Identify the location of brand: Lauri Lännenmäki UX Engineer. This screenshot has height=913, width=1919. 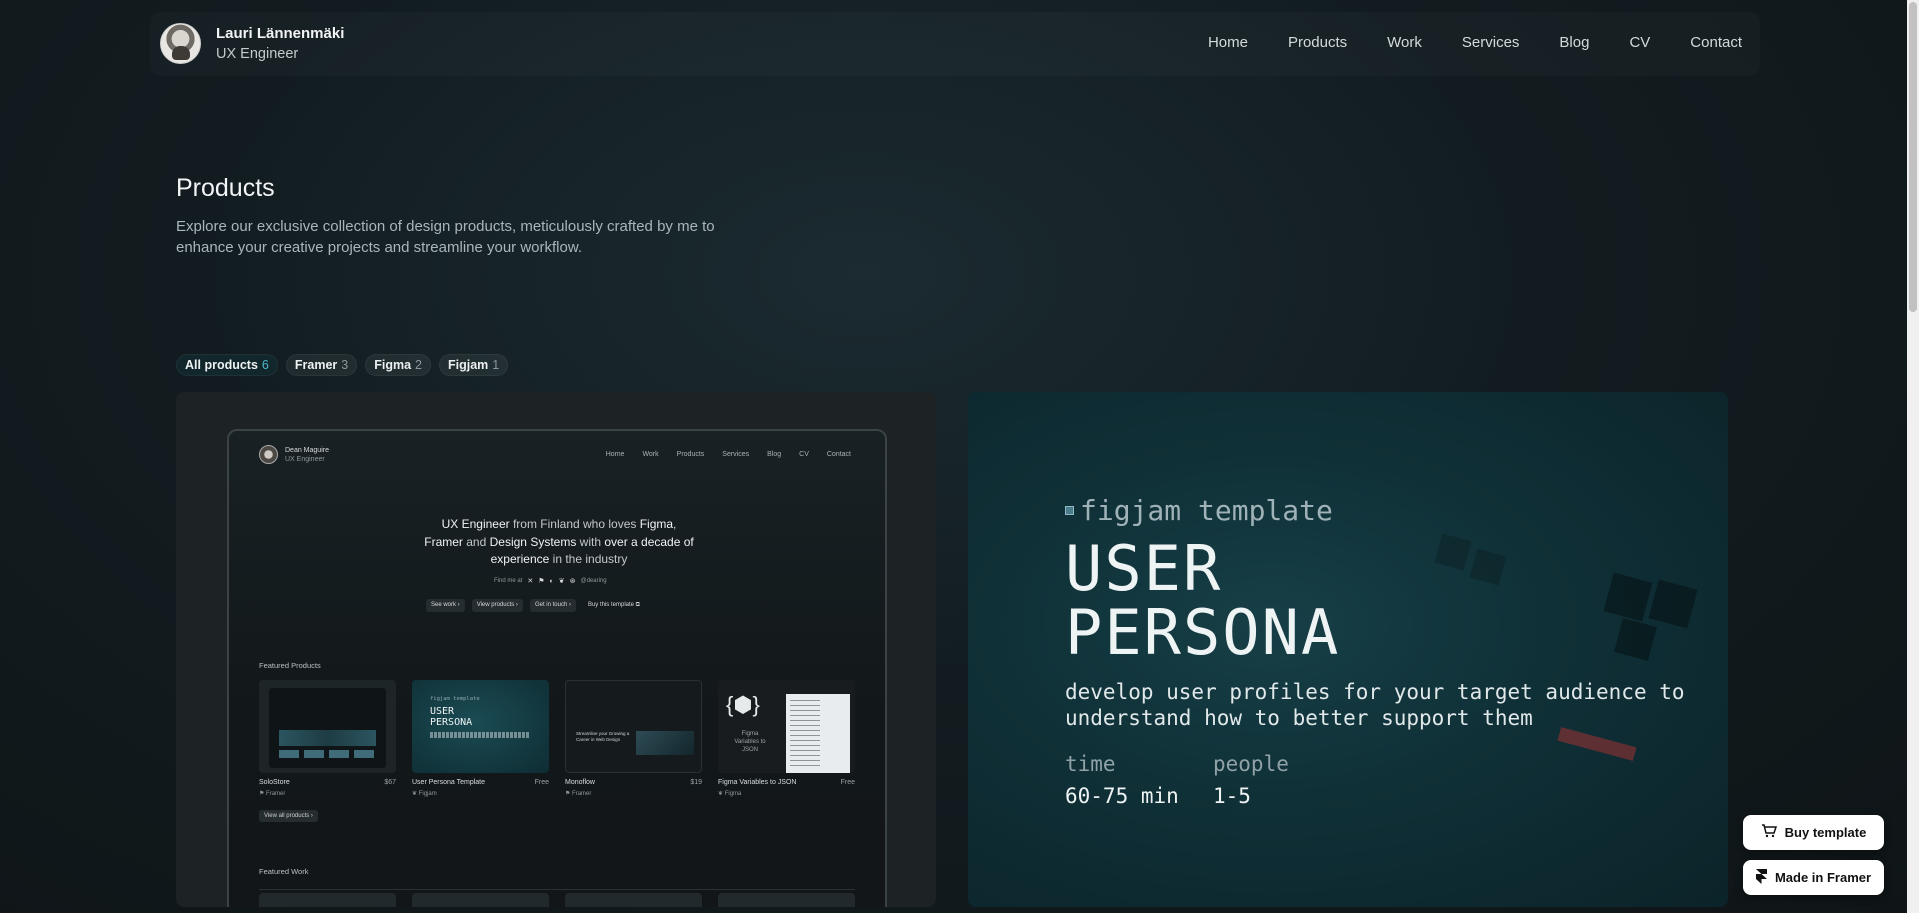
(252, 43).